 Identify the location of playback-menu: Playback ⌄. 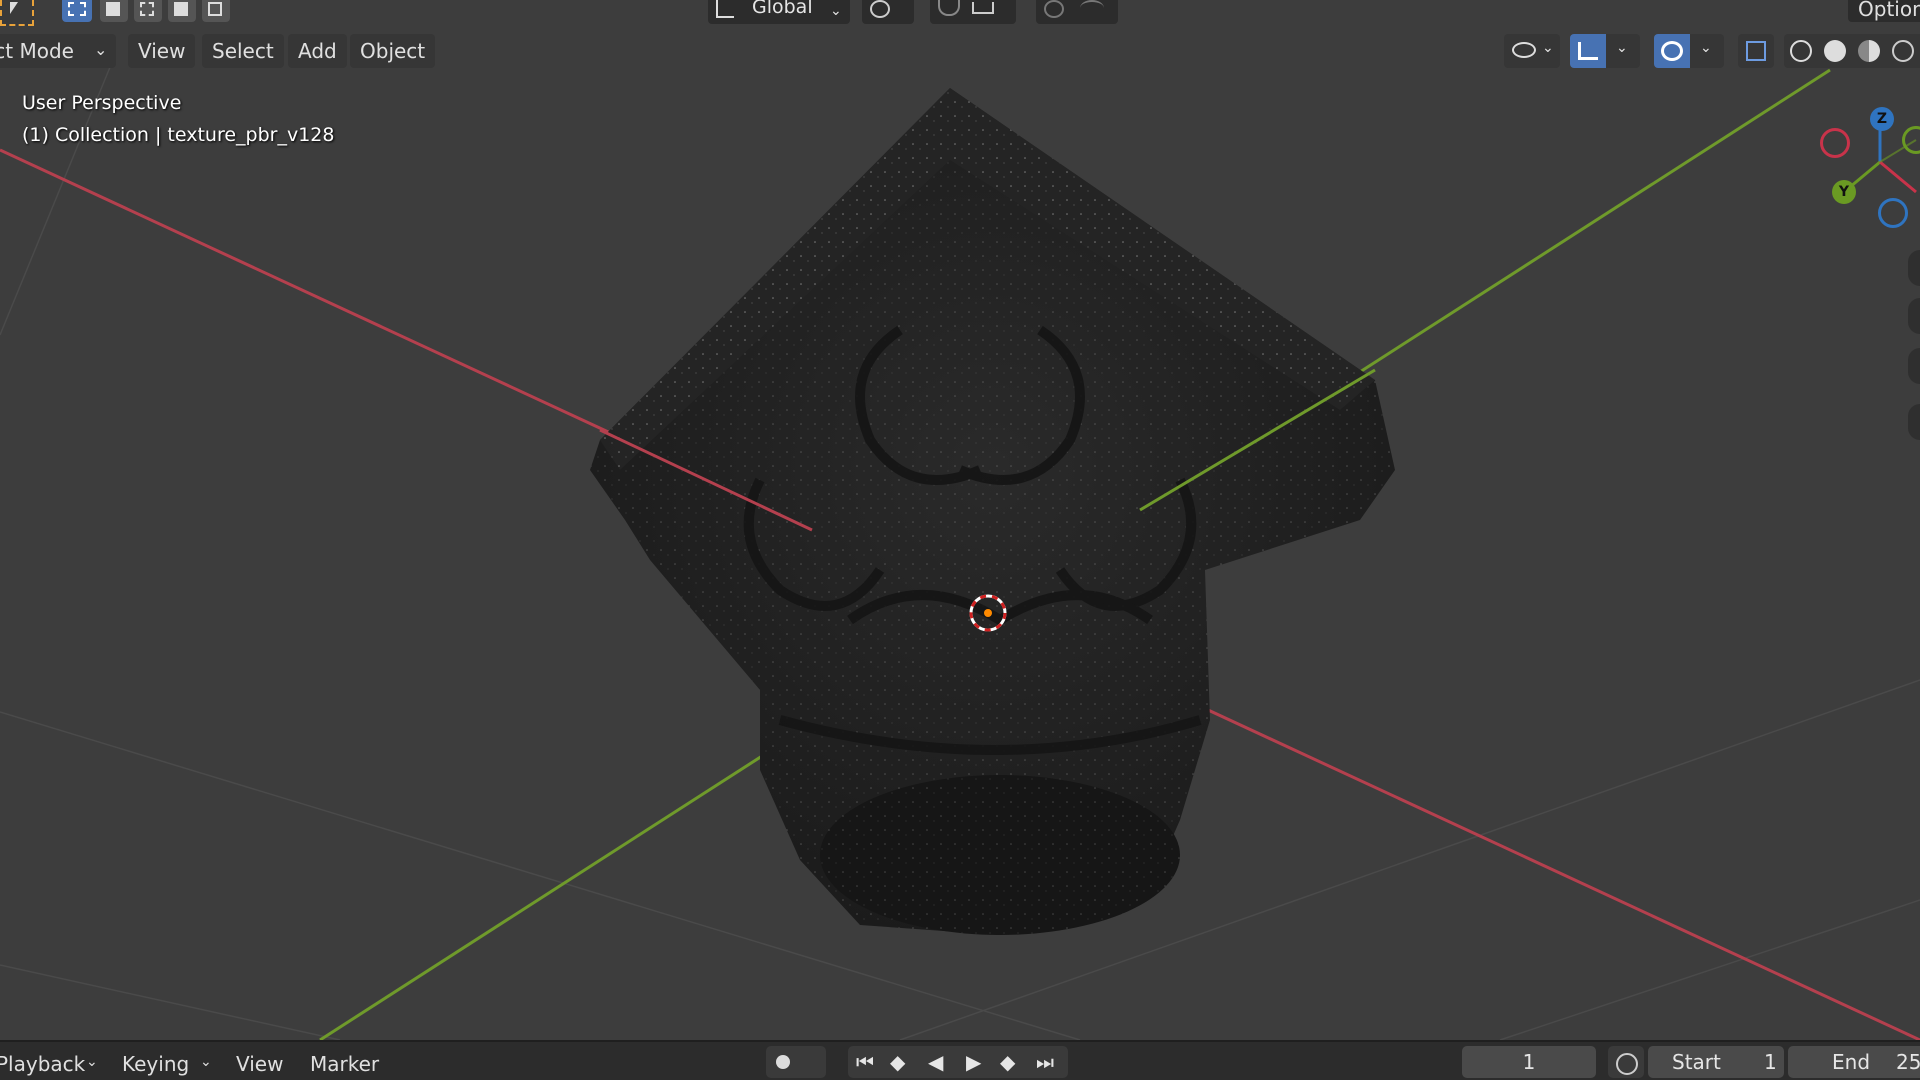
(52, 1064).